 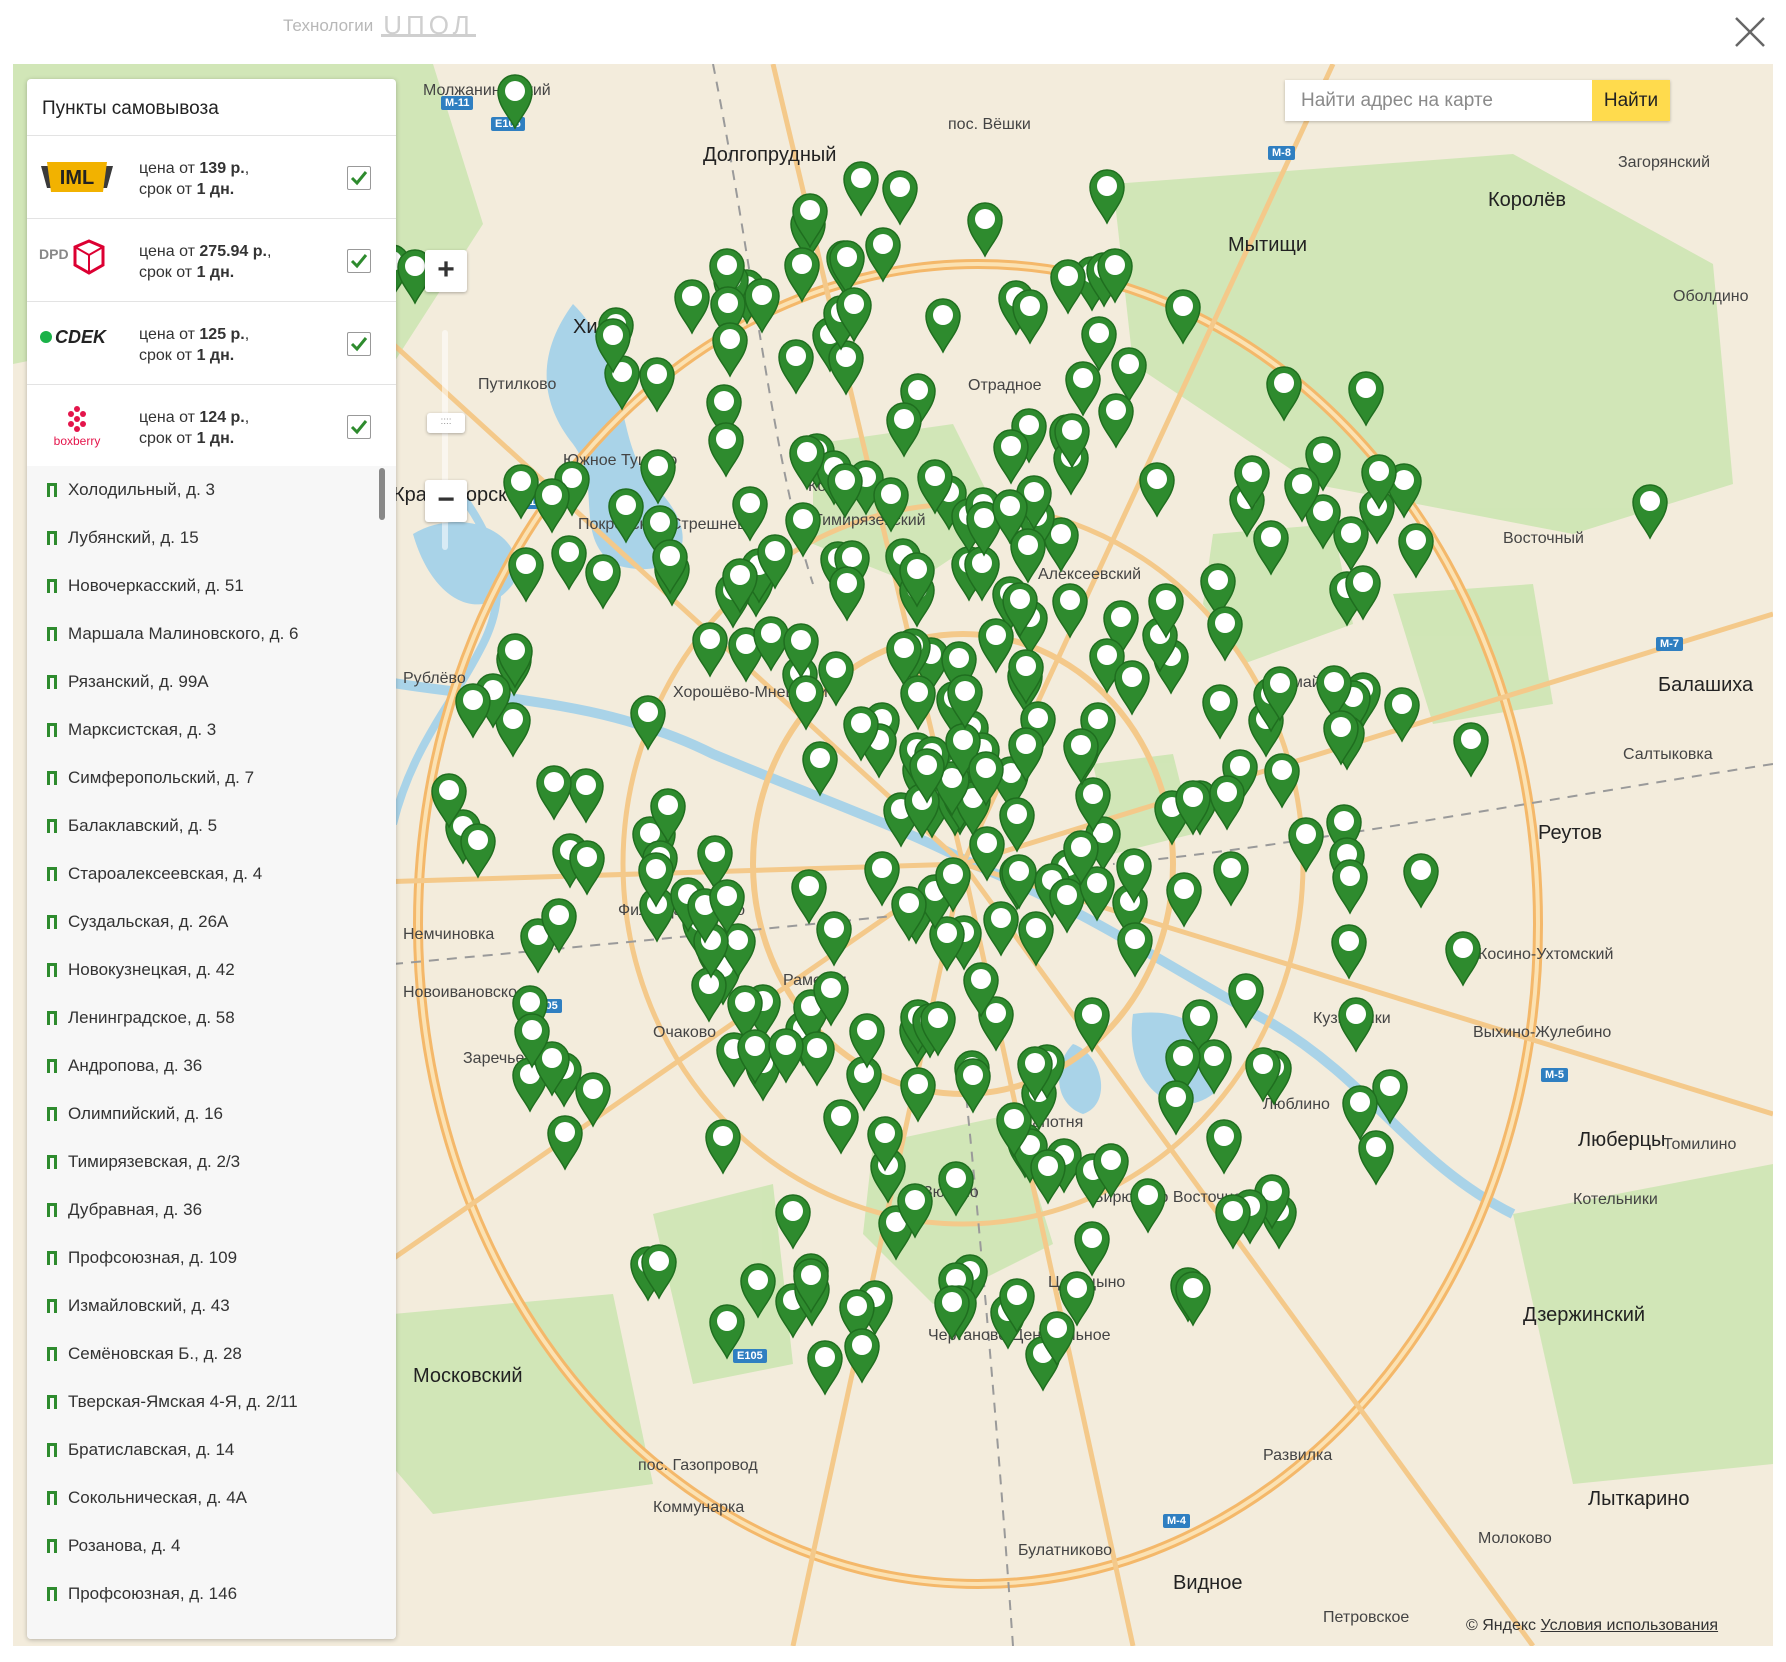 What do you see at coordinates (1631, 100) in the screenshot?
I see `find-button: Найти` at bounding box center [1631, 100].